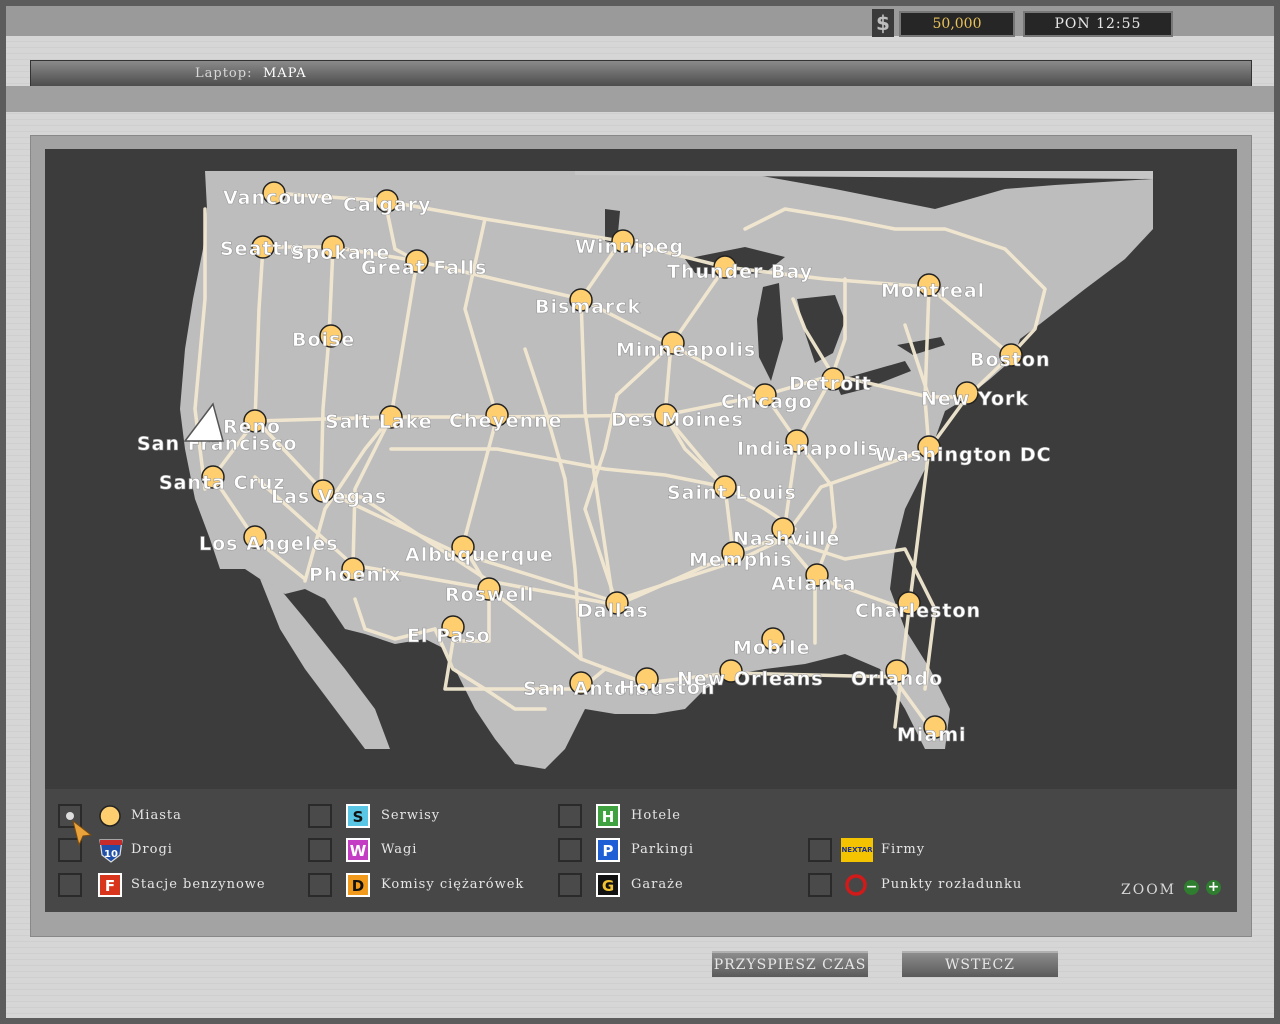  I want to click on legend-label-companies: Firmy, so click(903, 849).